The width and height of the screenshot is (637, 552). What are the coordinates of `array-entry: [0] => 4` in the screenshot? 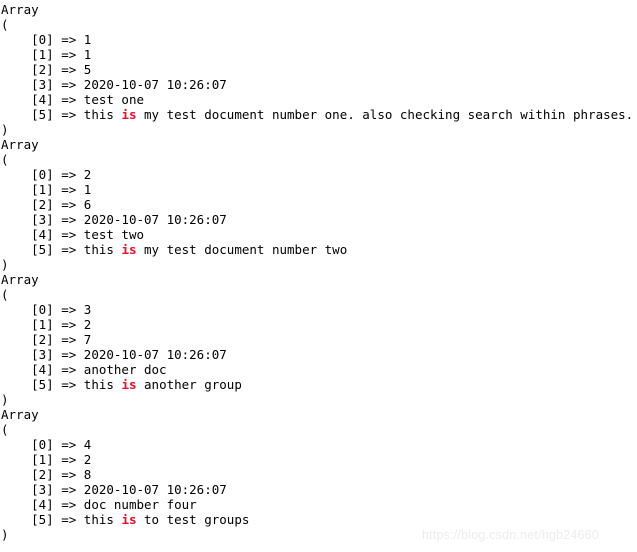 It's located at (317, 444).